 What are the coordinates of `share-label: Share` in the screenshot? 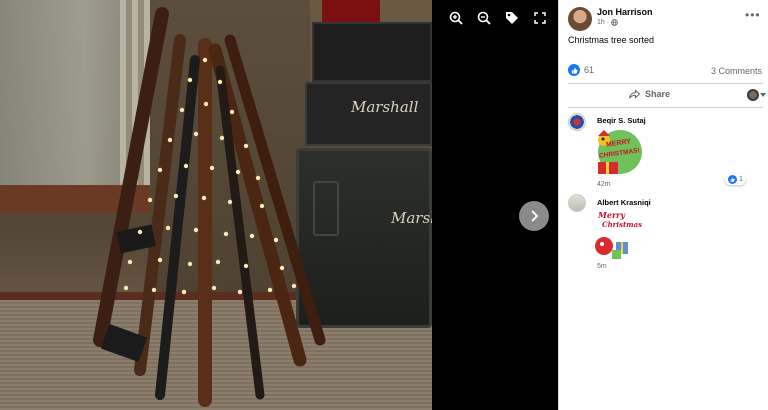 It's located at (658, 94).